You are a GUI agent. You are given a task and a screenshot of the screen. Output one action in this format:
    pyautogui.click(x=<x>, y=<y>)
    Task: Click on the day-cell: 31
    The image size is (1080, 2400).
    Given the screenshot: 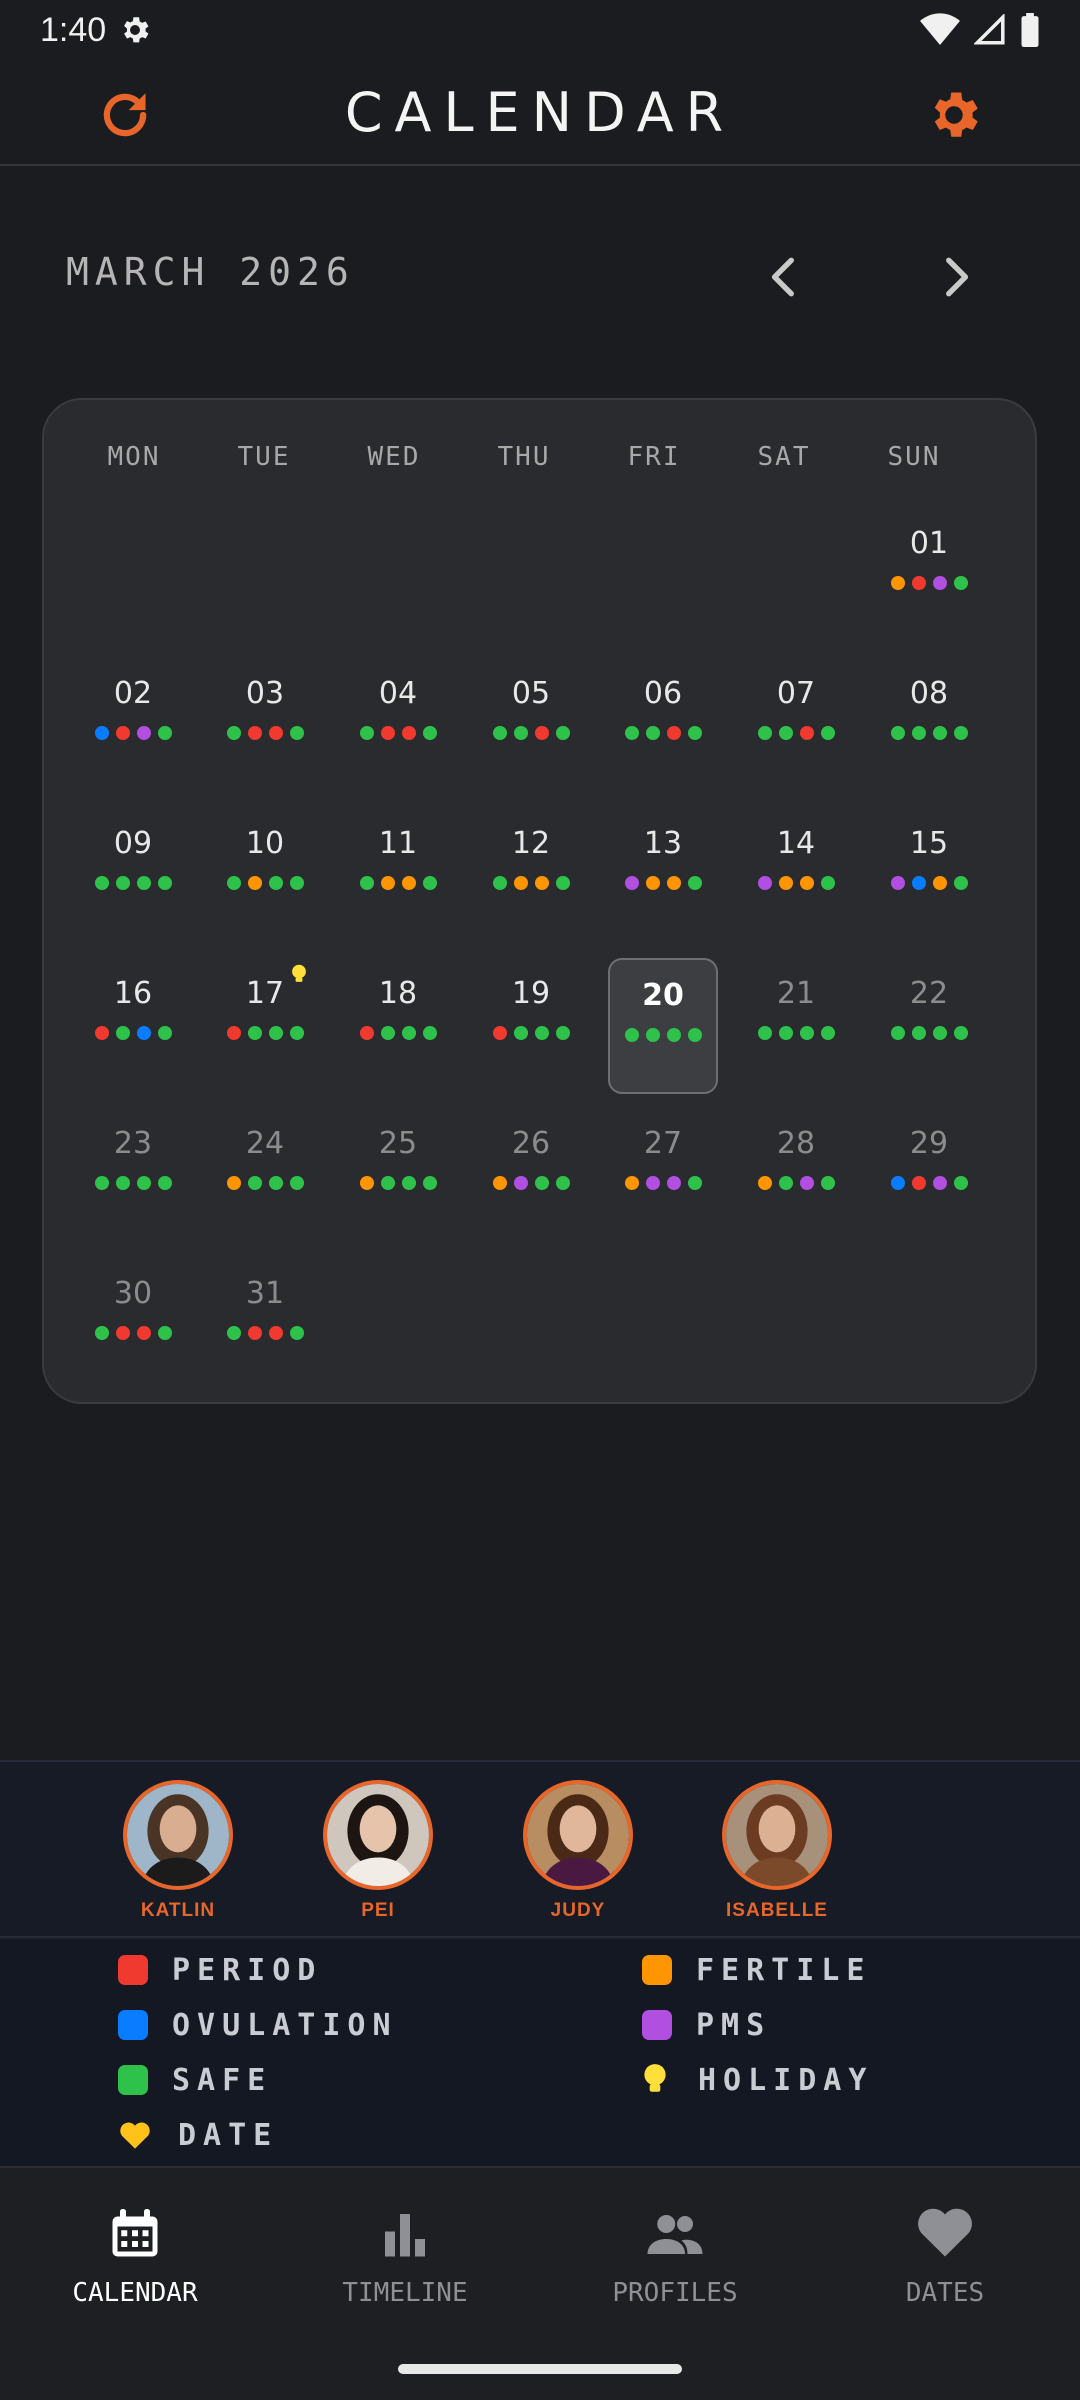 What is the action you would take?
    pyautogui.click(x=265, y=1326)
    